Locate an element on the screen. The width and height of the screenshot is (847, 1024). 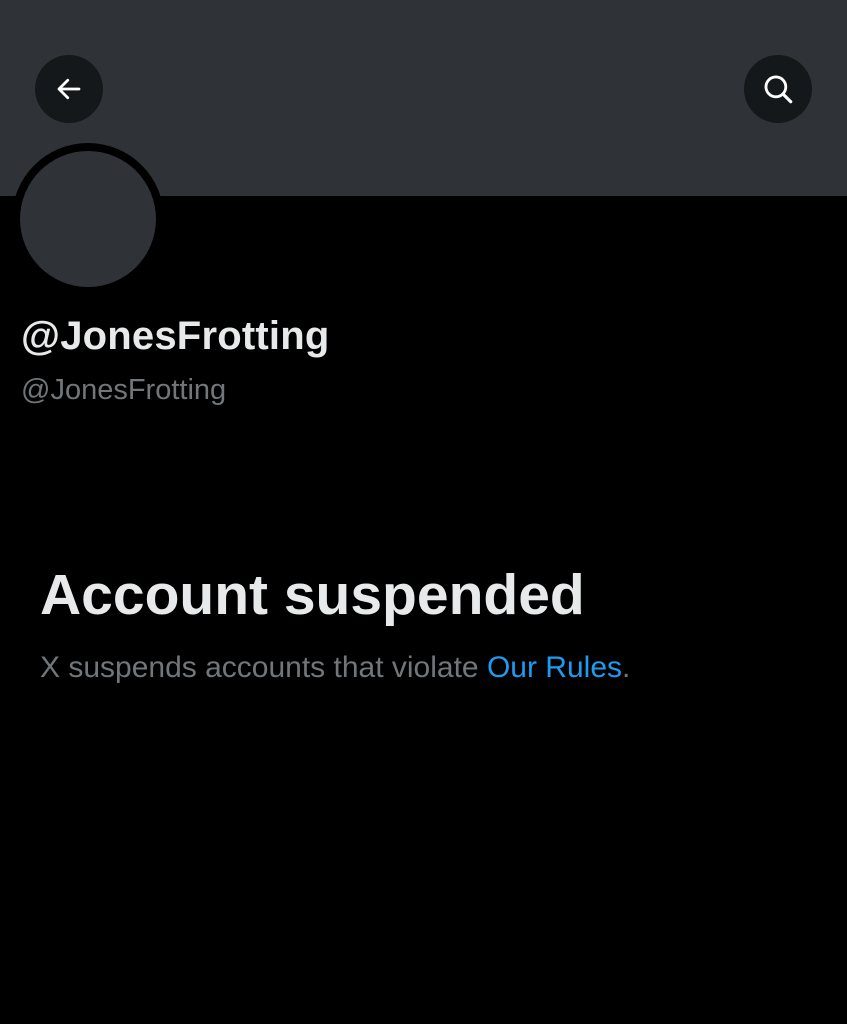
description-text: X suspends accounts that violate is located at coordinates (263, 667).